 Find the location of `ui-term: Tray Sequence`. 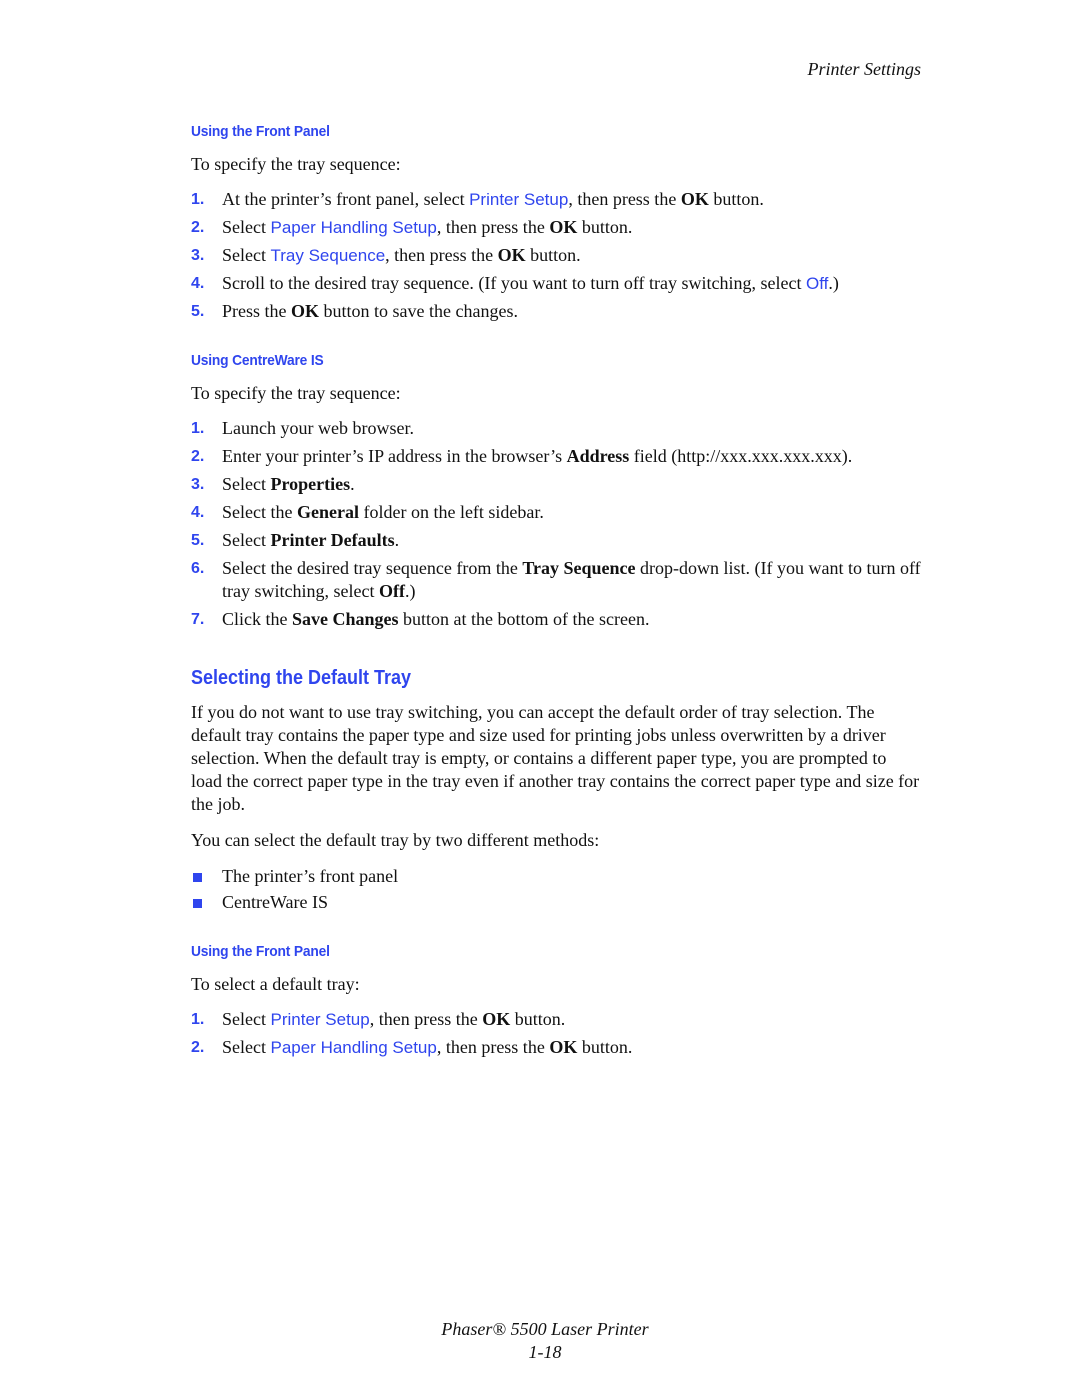

ui-term: Tray Sequence is located at coordinates (328, 255).